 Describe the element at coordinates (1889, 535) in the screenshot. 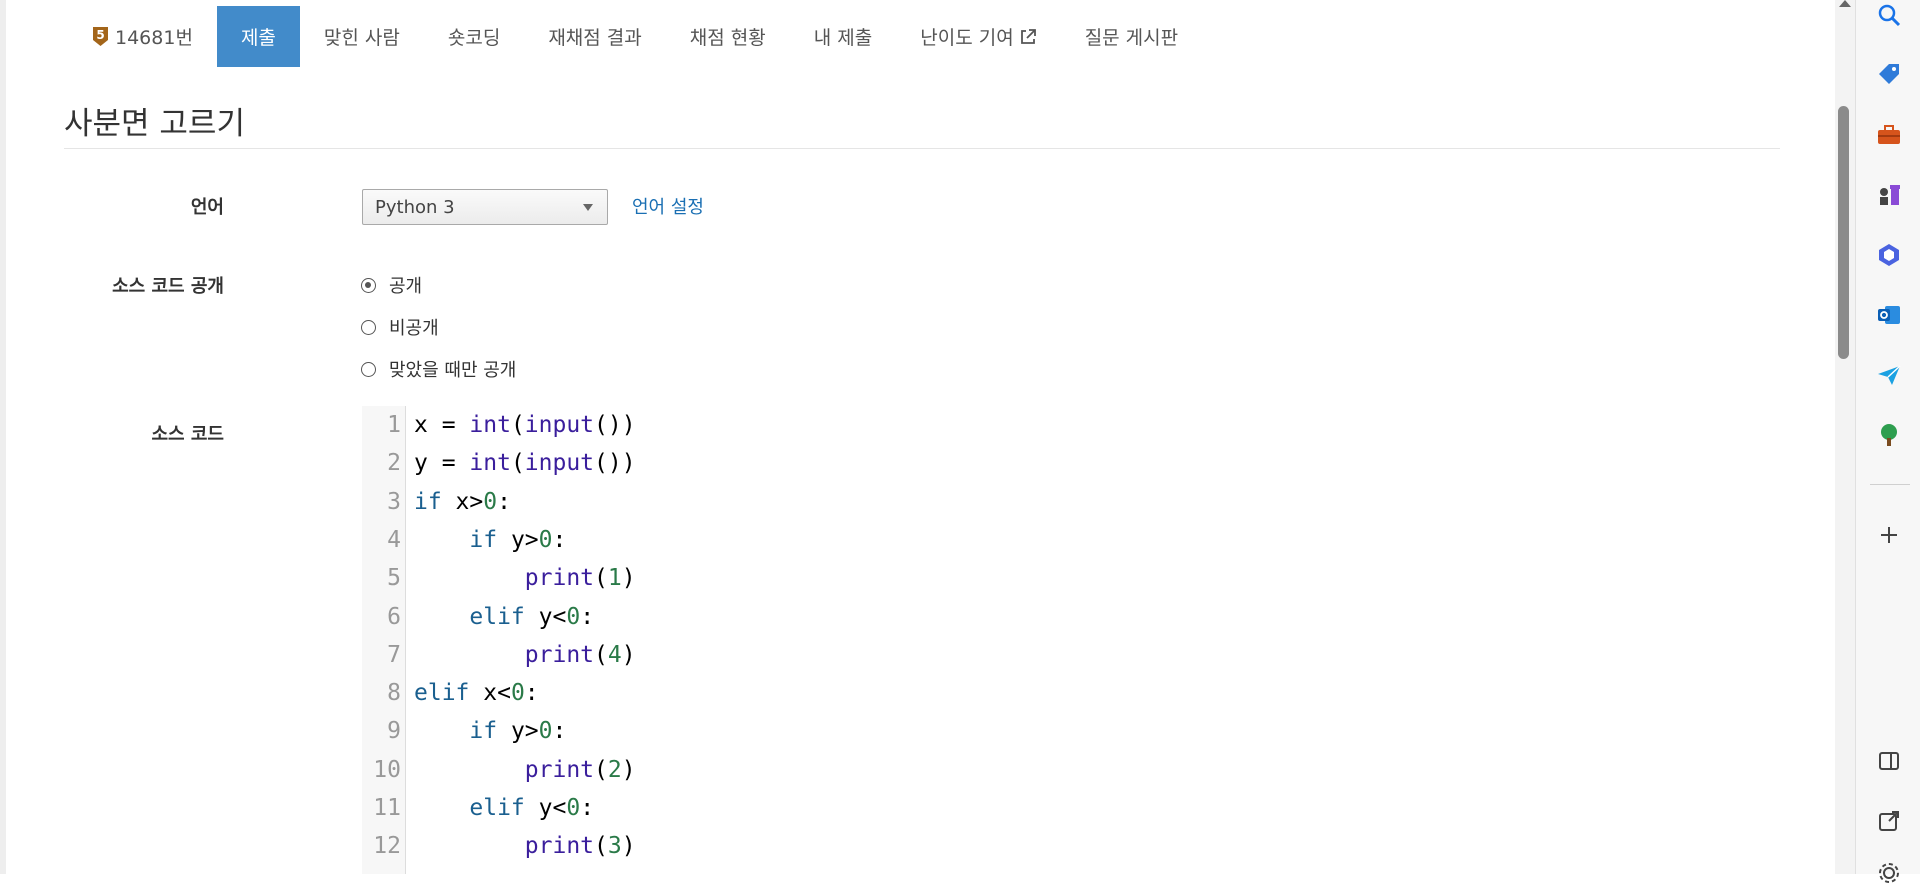

I see `add-icon` at that location.